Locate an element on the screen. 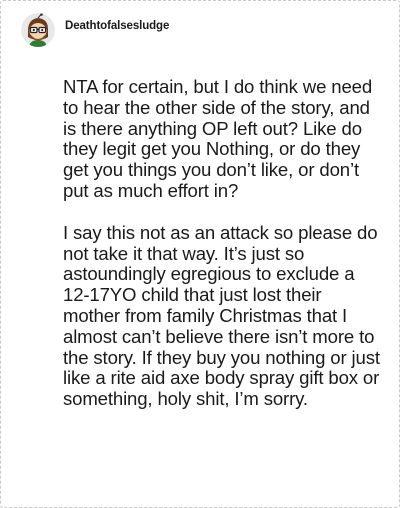 This screenshot has width=400, height=508. comment-header: Deathtofalsesludge is located at coordinates (95, 30).